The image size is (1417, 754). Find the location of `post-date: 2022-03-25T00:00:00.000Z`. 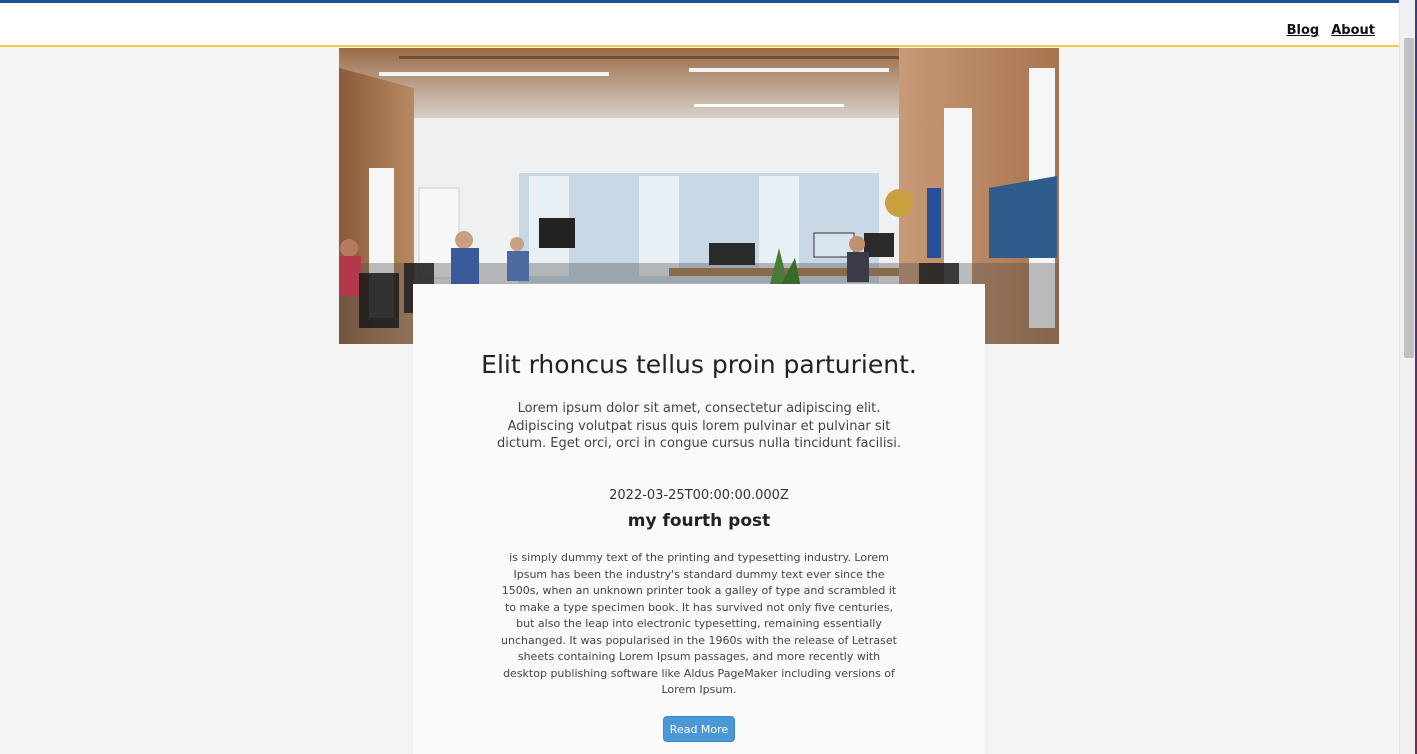

post-date: 2022-03-25T00:00:00.000Z is located at coordinates (699, 495).